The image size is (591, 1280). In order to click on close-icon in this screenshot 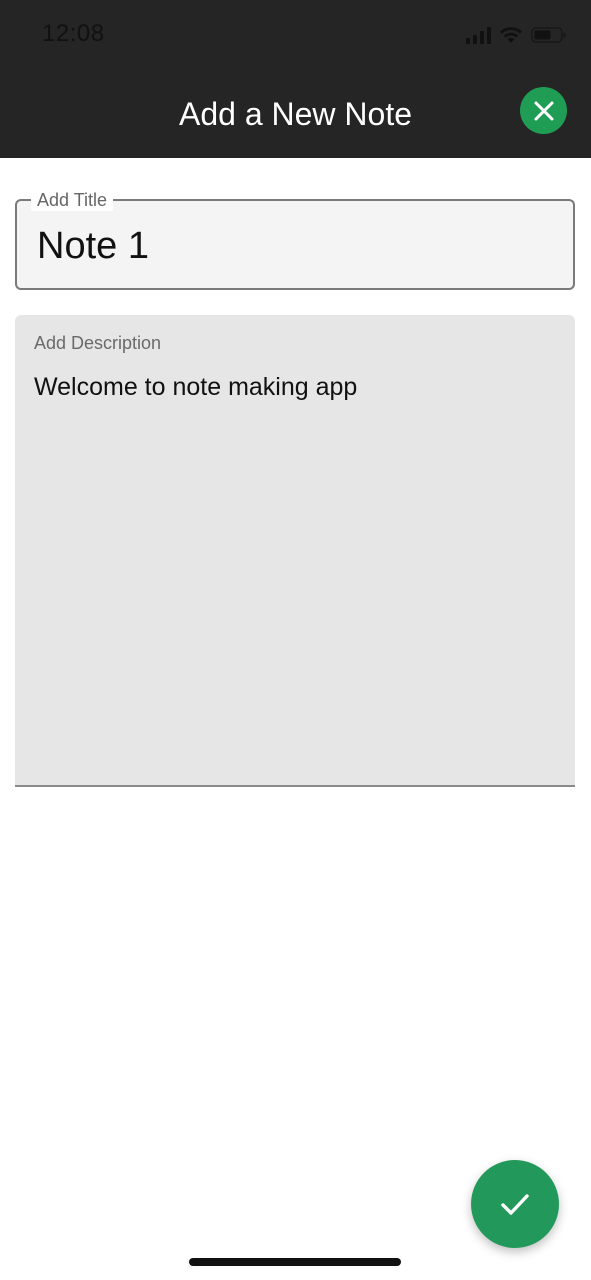, I will do `click(543, 110)`.